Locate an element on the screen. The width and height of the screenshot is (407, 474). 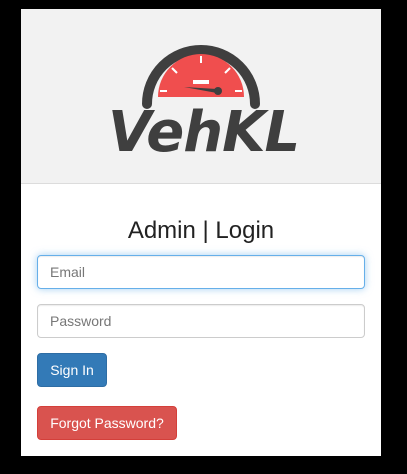
email-field is located at coordinates (201, 272).